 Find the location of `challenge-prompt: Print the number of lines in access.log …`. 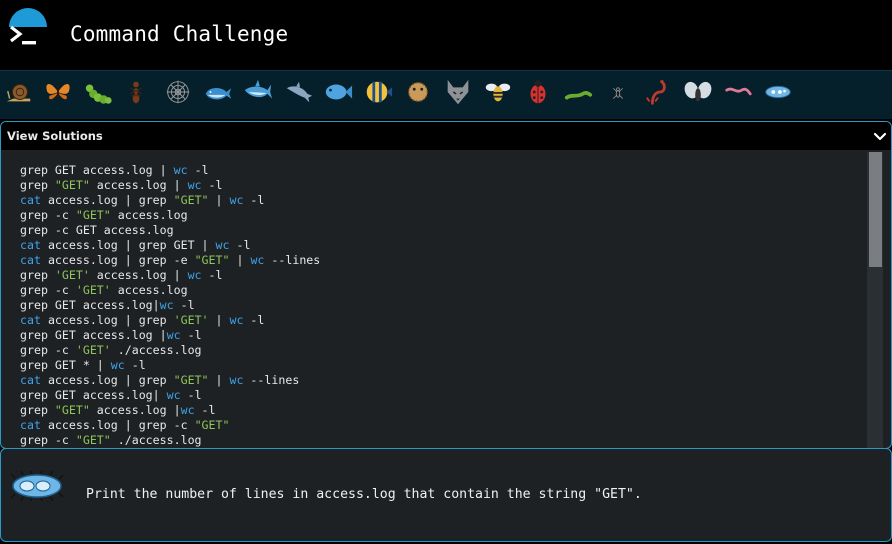

challenge-prompt: Print the number of lines in access.log … is located at coordinates (364, 494).